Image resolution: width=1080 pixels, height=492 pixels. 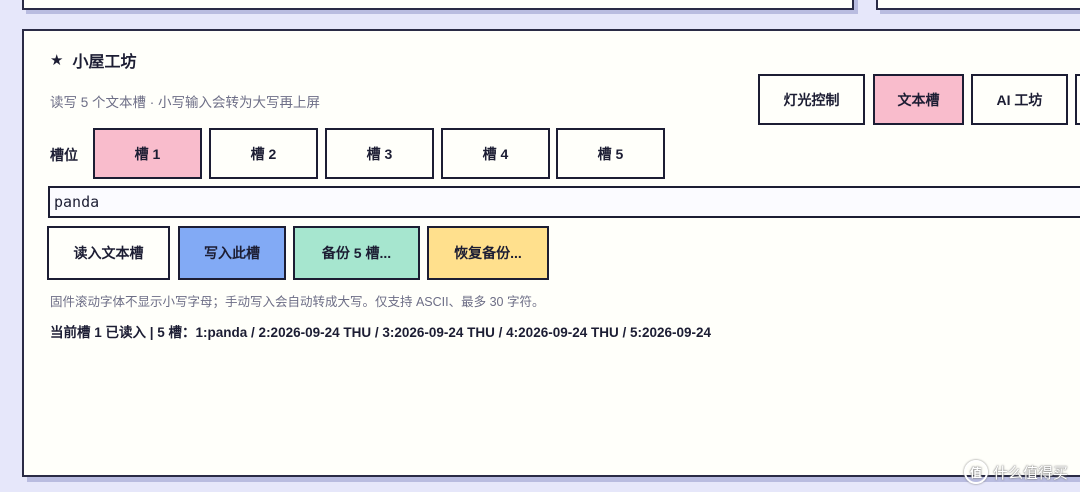 I want to click on tab-text-slots: 文本槽, so click(x=918, y=99).